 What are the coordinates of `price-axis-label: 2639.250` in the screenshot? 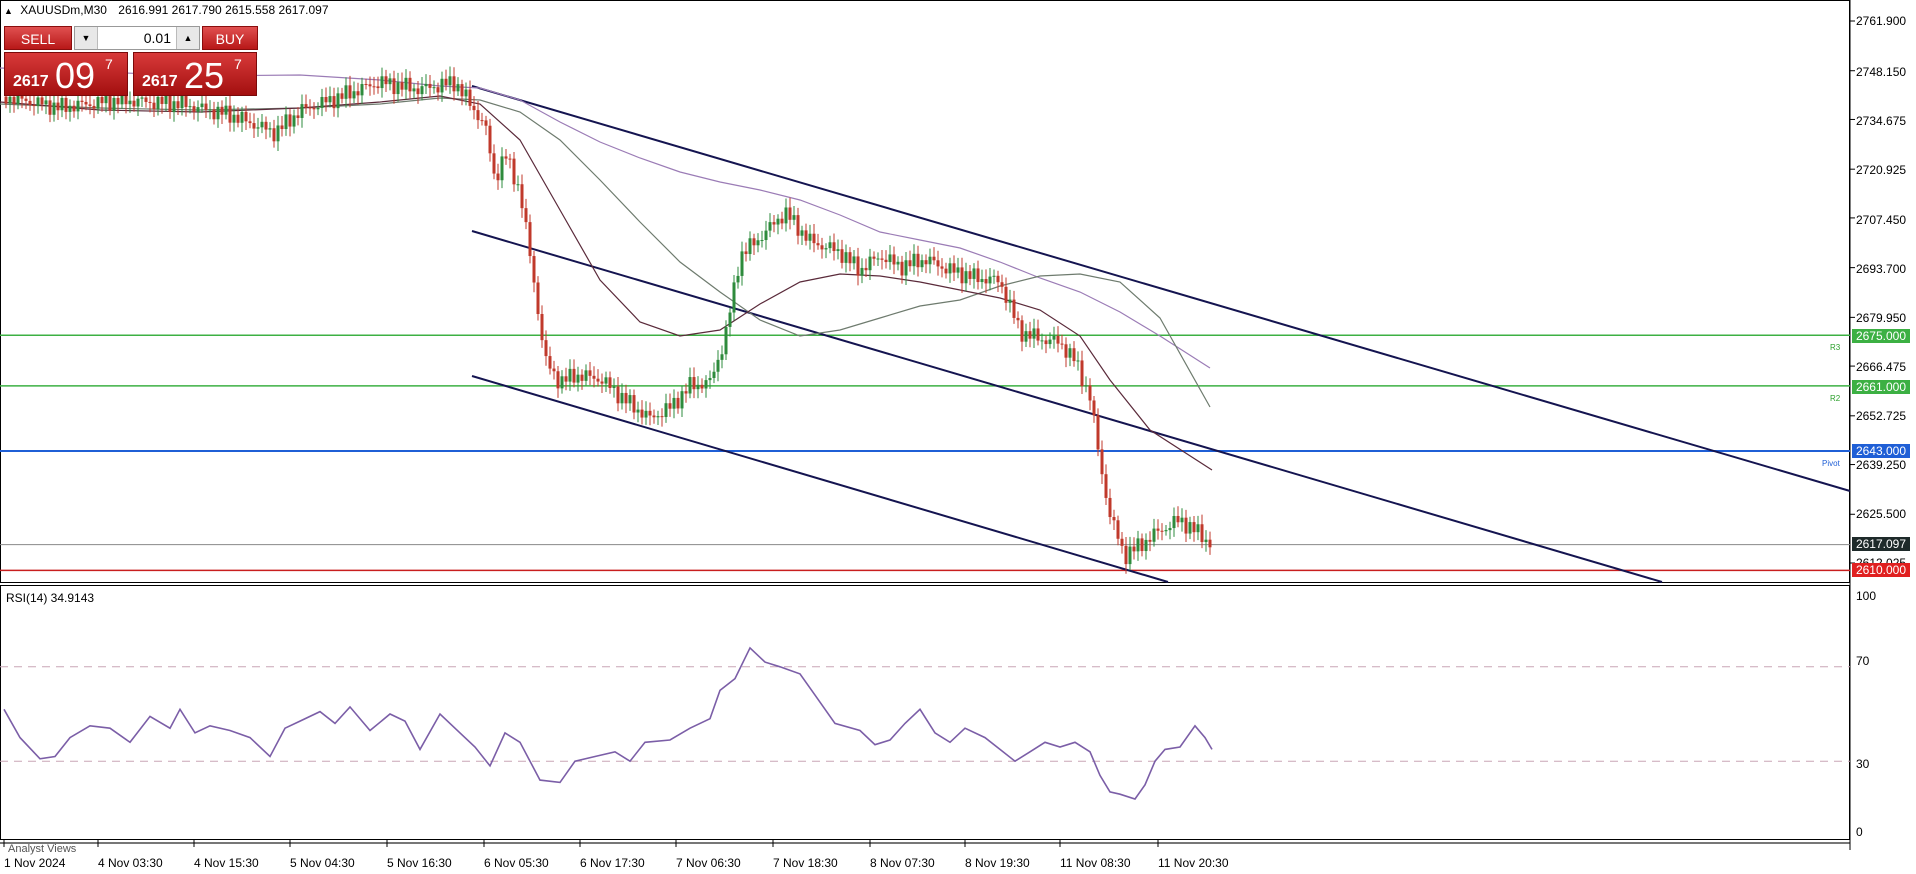 It's located at (1881, 465).